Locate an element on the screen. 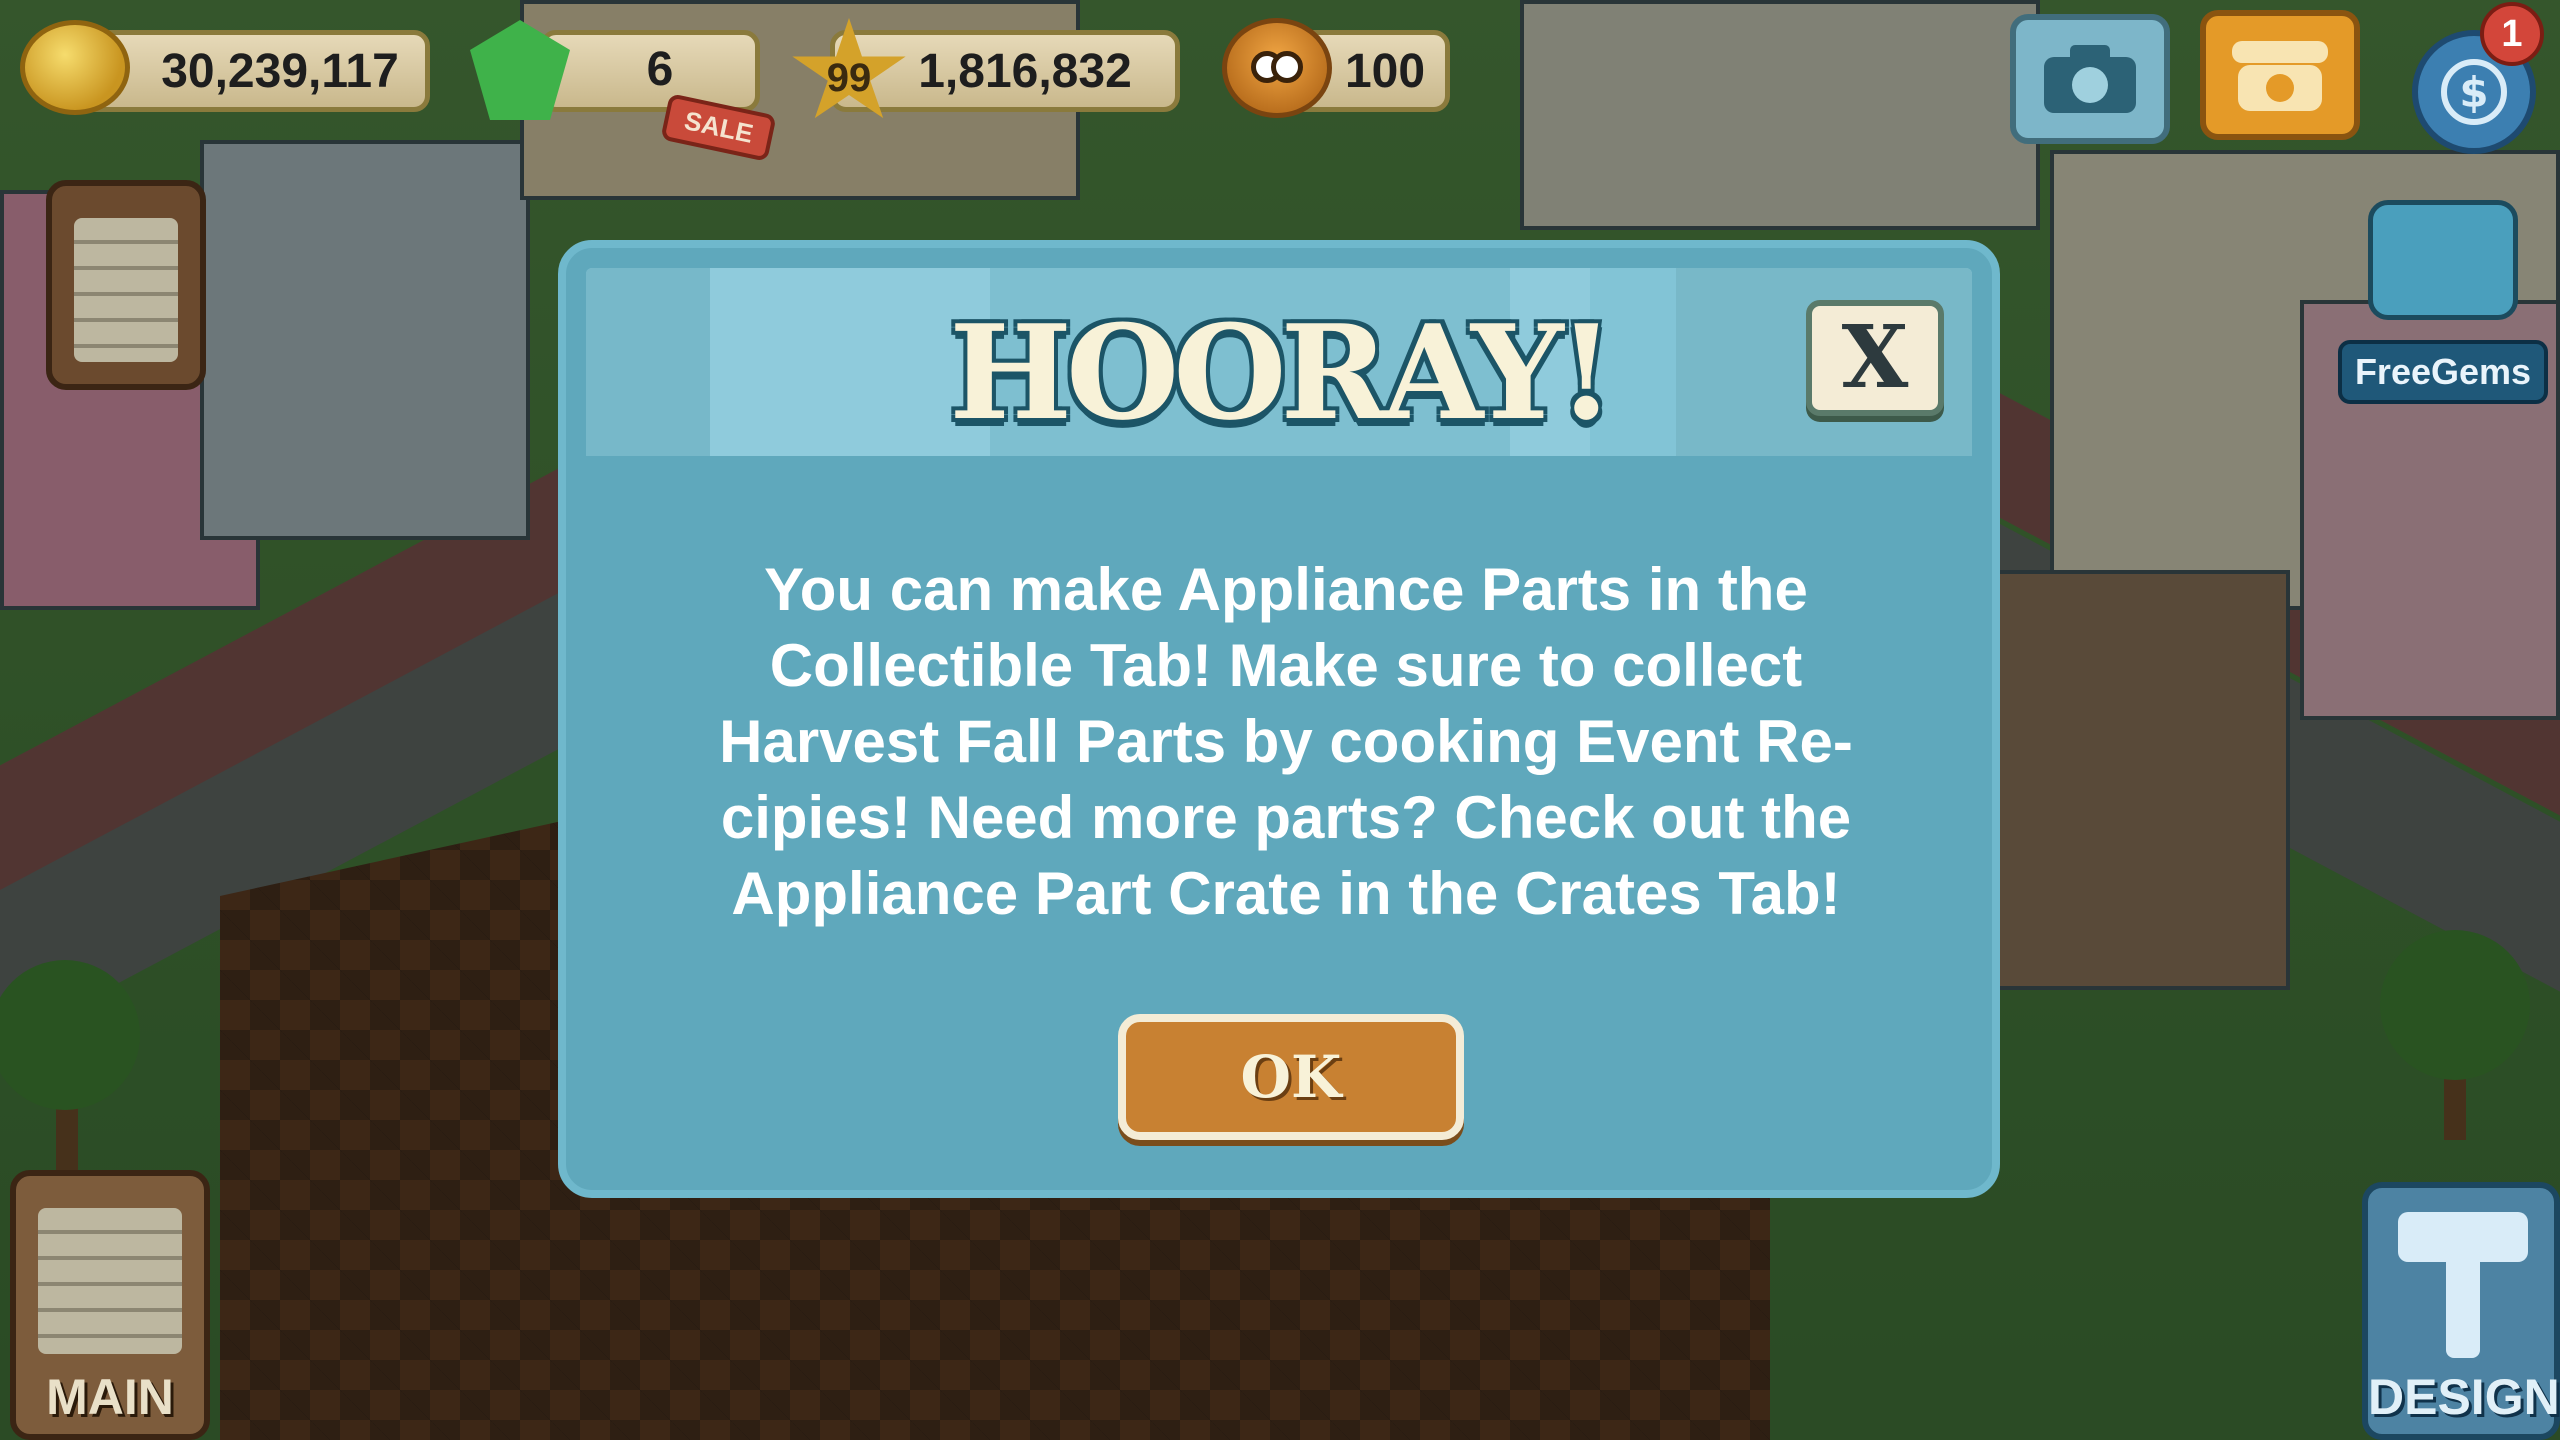  camera-icon is located at coordinates (2090, 79).